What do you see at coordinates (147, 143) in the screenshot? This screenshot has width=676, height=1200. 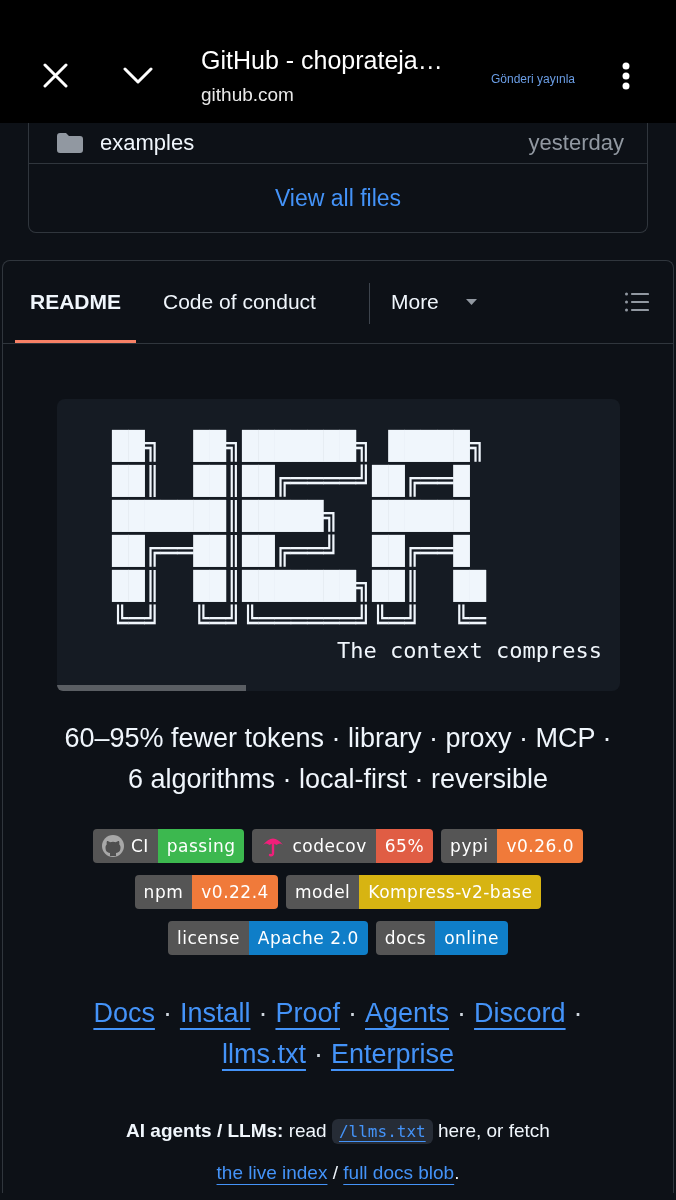 I see `folder-link: examples` at bounding box center [147, 143].